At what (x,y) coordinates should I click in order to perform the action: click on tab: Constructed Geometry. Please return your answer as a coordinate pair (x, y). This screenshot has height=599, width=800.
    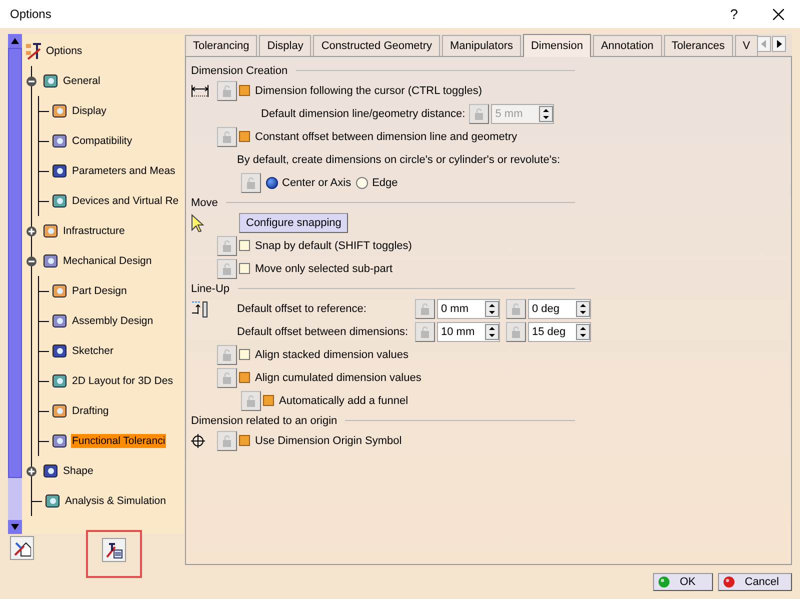
    Looking at the image, I should click on (376, 45).